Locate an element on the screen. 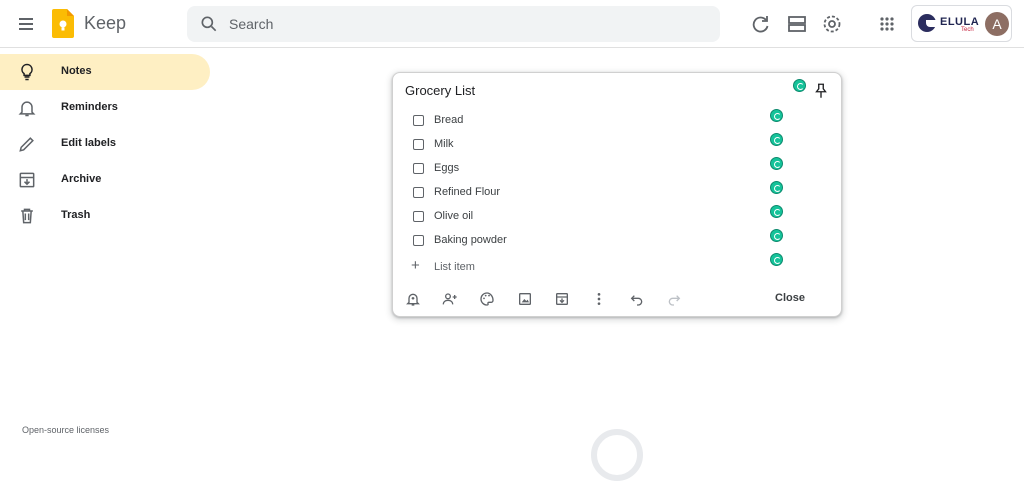 The width and height of the screenshot is (1024, 481). user-avatar: A is located at coordinates (997, 24).